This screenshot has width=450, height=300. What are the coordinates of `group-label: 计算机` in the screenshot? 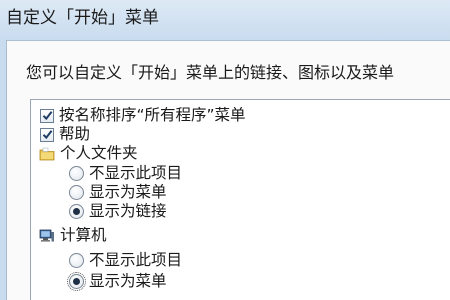 It's located at (83, 235).